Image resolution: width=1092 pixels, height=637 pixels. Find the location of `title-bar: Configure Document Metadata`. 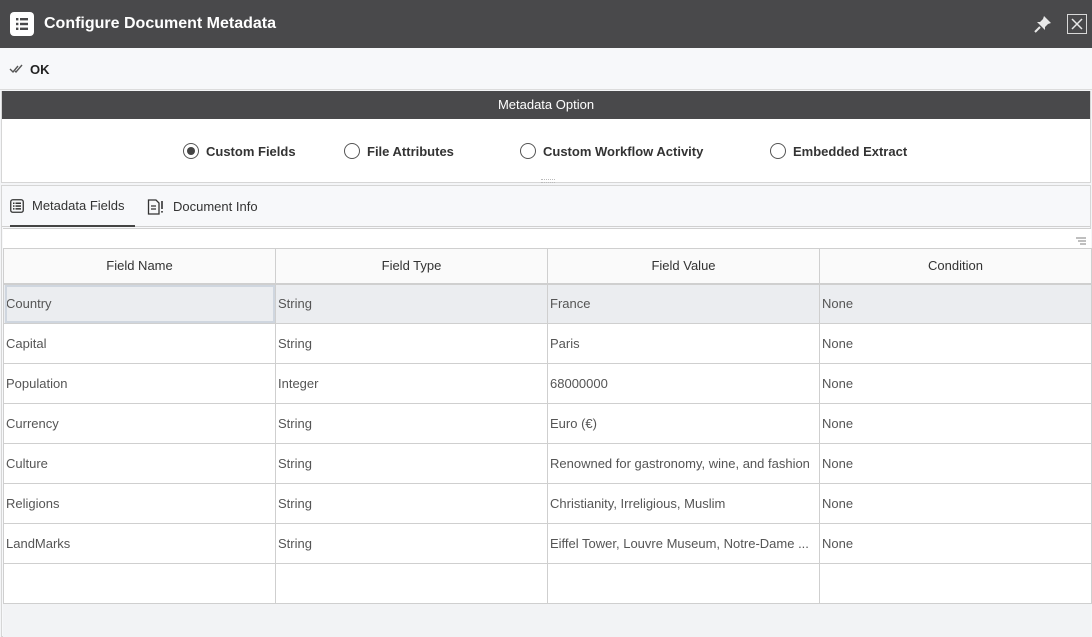

title-bar: Configure Document Metadata is located at coordinates (546, 24).